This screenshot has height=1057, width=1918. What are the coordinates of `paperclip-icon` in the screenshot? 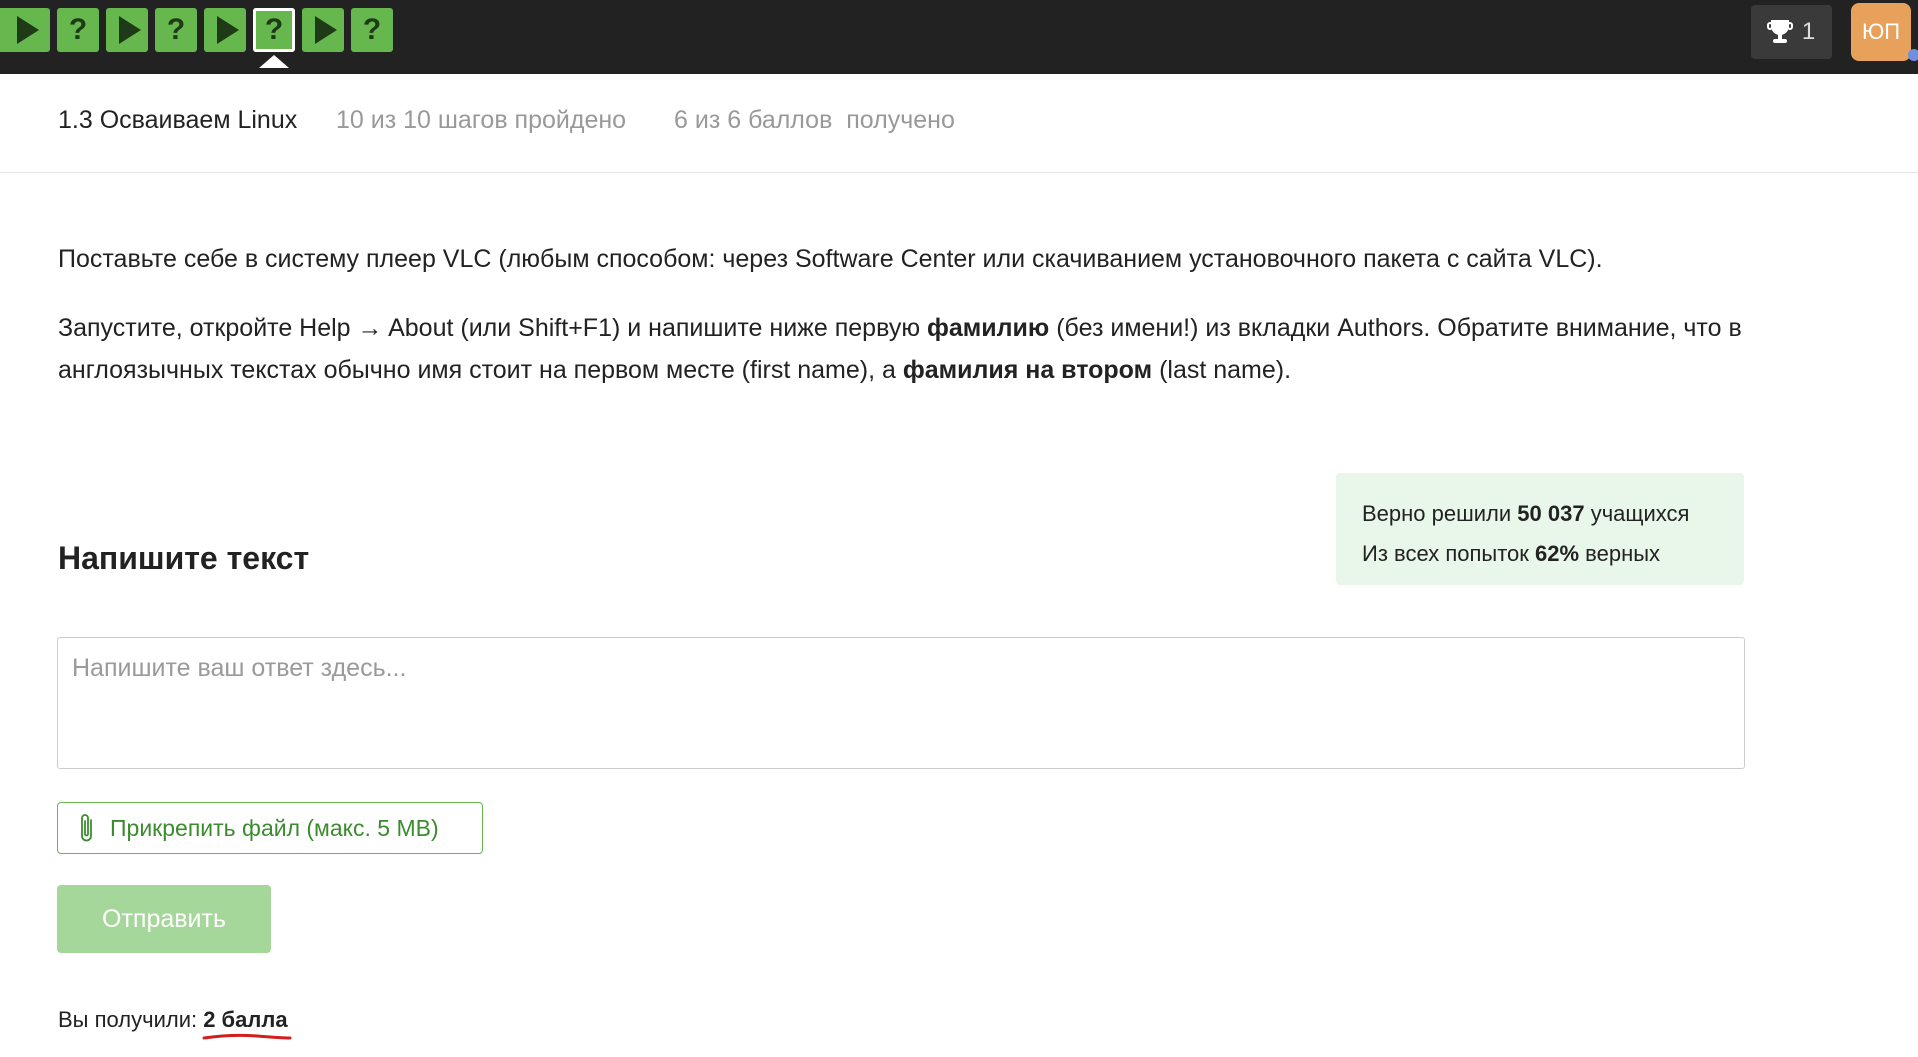 It's located at (87, 828).